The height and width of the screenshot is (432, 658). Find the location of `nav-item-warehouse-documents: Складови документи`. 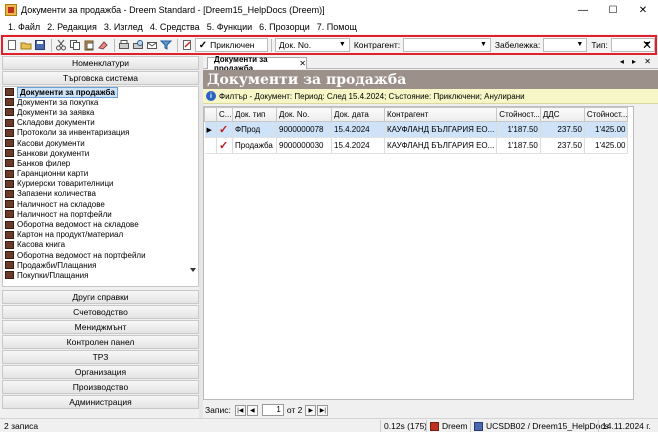

nav-item-warehouse-documents: Складови документи is located at coordinates (100, 123).